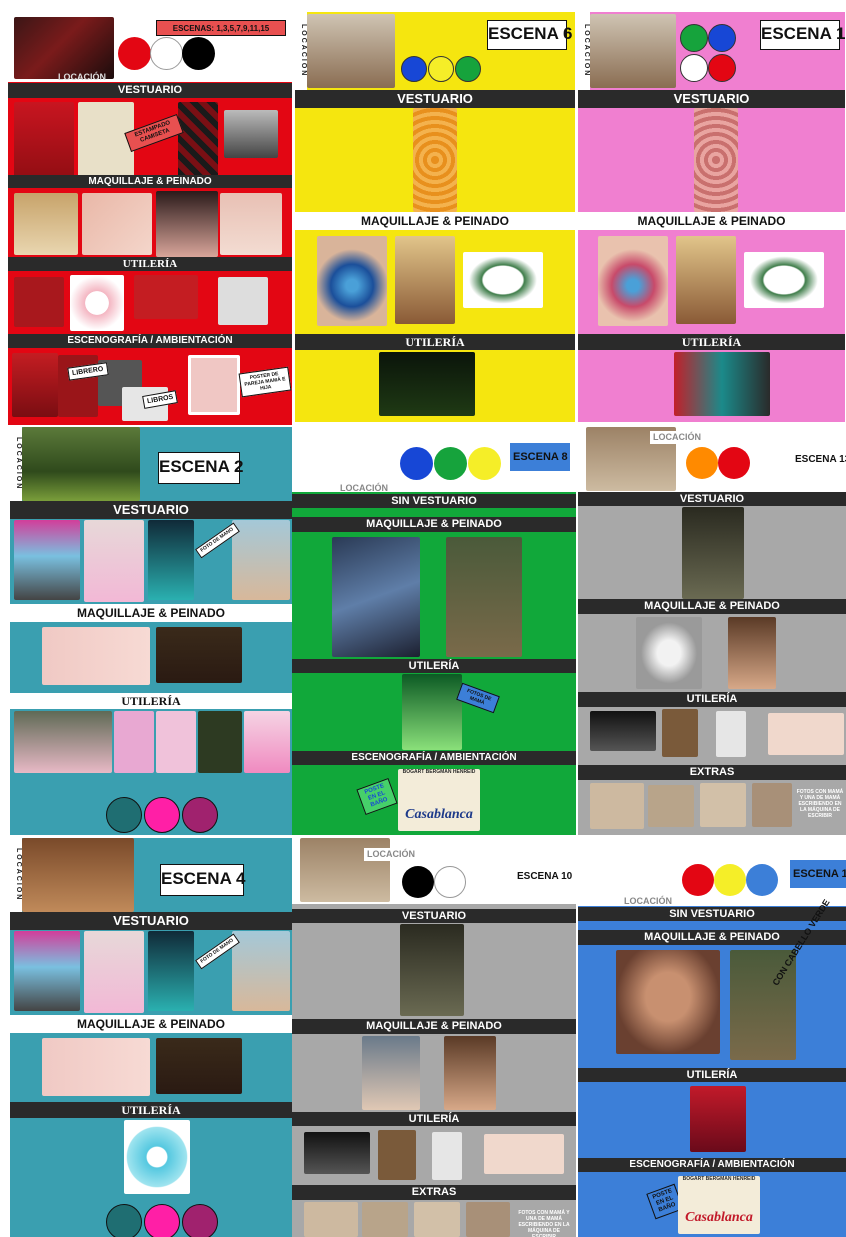 This screenshot has height=1237, width=846. I want to click on swatch-black, so click(198, 53).